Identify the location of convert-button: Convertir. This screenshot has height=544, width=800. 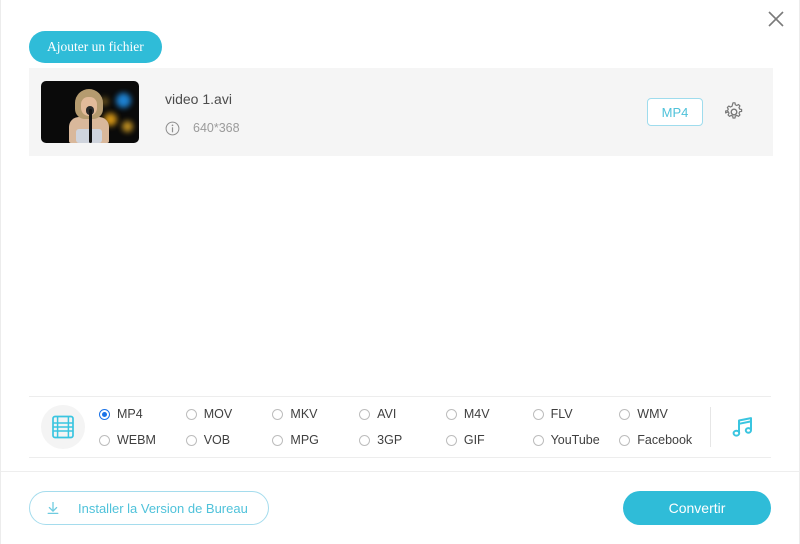
(697, 508).